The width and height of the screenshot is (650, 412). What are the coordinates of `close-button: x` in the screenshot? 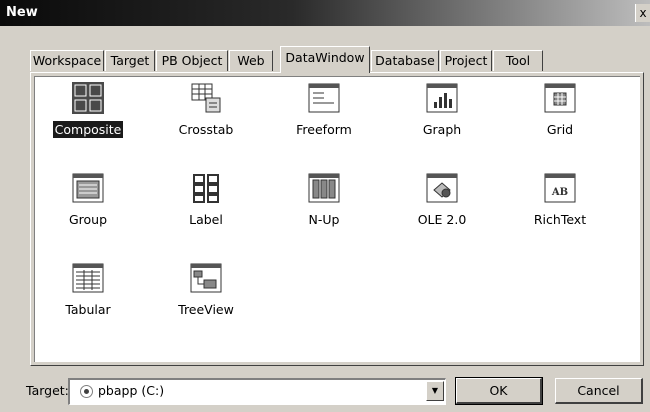 It's located at (642, 13).